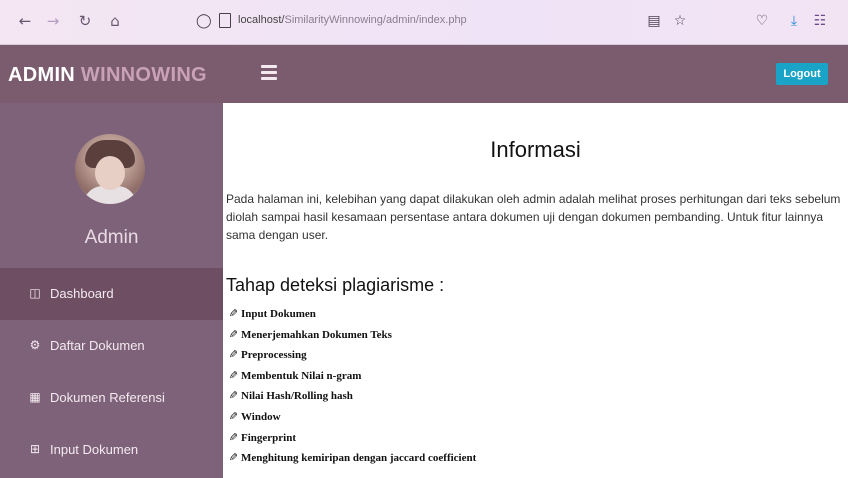  What do you see at coordinates (35, 397) in the screenshot?
I see `book-icon: ▦` at bounding box center [35, 397].